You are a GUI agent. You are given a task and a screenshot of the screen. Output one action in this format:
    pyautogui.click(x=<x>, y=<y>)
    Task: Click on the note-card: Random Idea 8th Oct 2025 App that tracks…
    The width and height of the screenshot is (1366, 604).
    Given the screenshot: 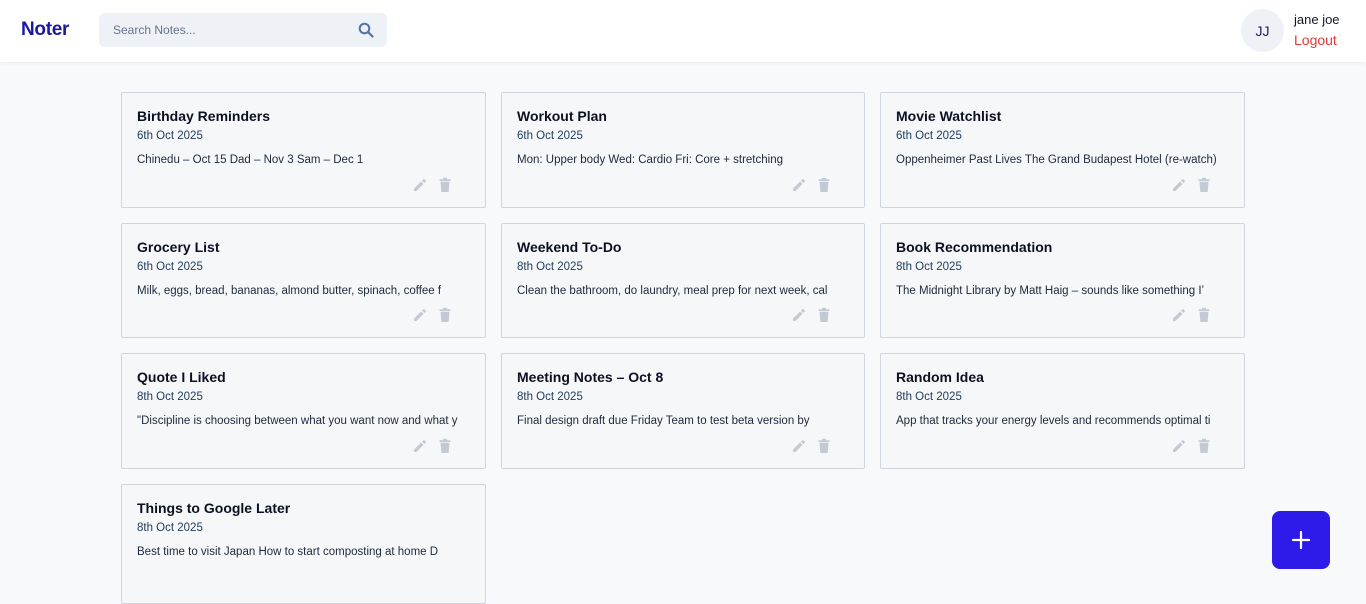 What is the action you would take?
    pyautogui.click(x=1062, y=411)
    